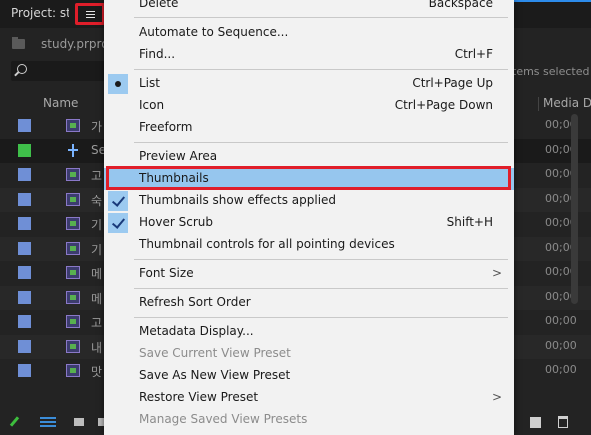  Describe the element at coordinates (40, 13) in the screenshot. I see `project-tab-title: Project: study` at that location.